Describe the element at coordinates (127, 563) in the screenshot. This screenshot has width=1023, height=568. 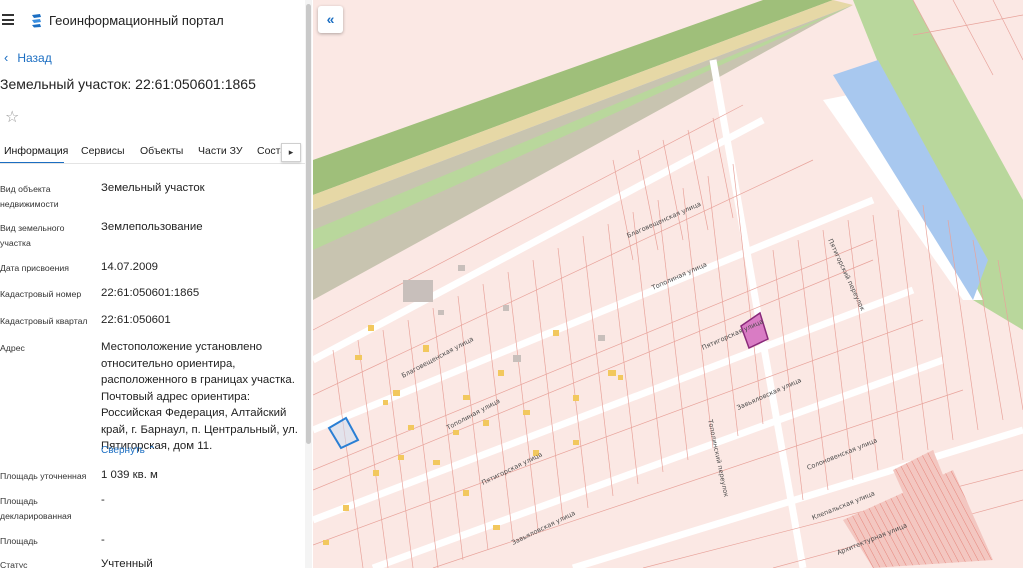
I see `property-value: Учтенный` at that location.